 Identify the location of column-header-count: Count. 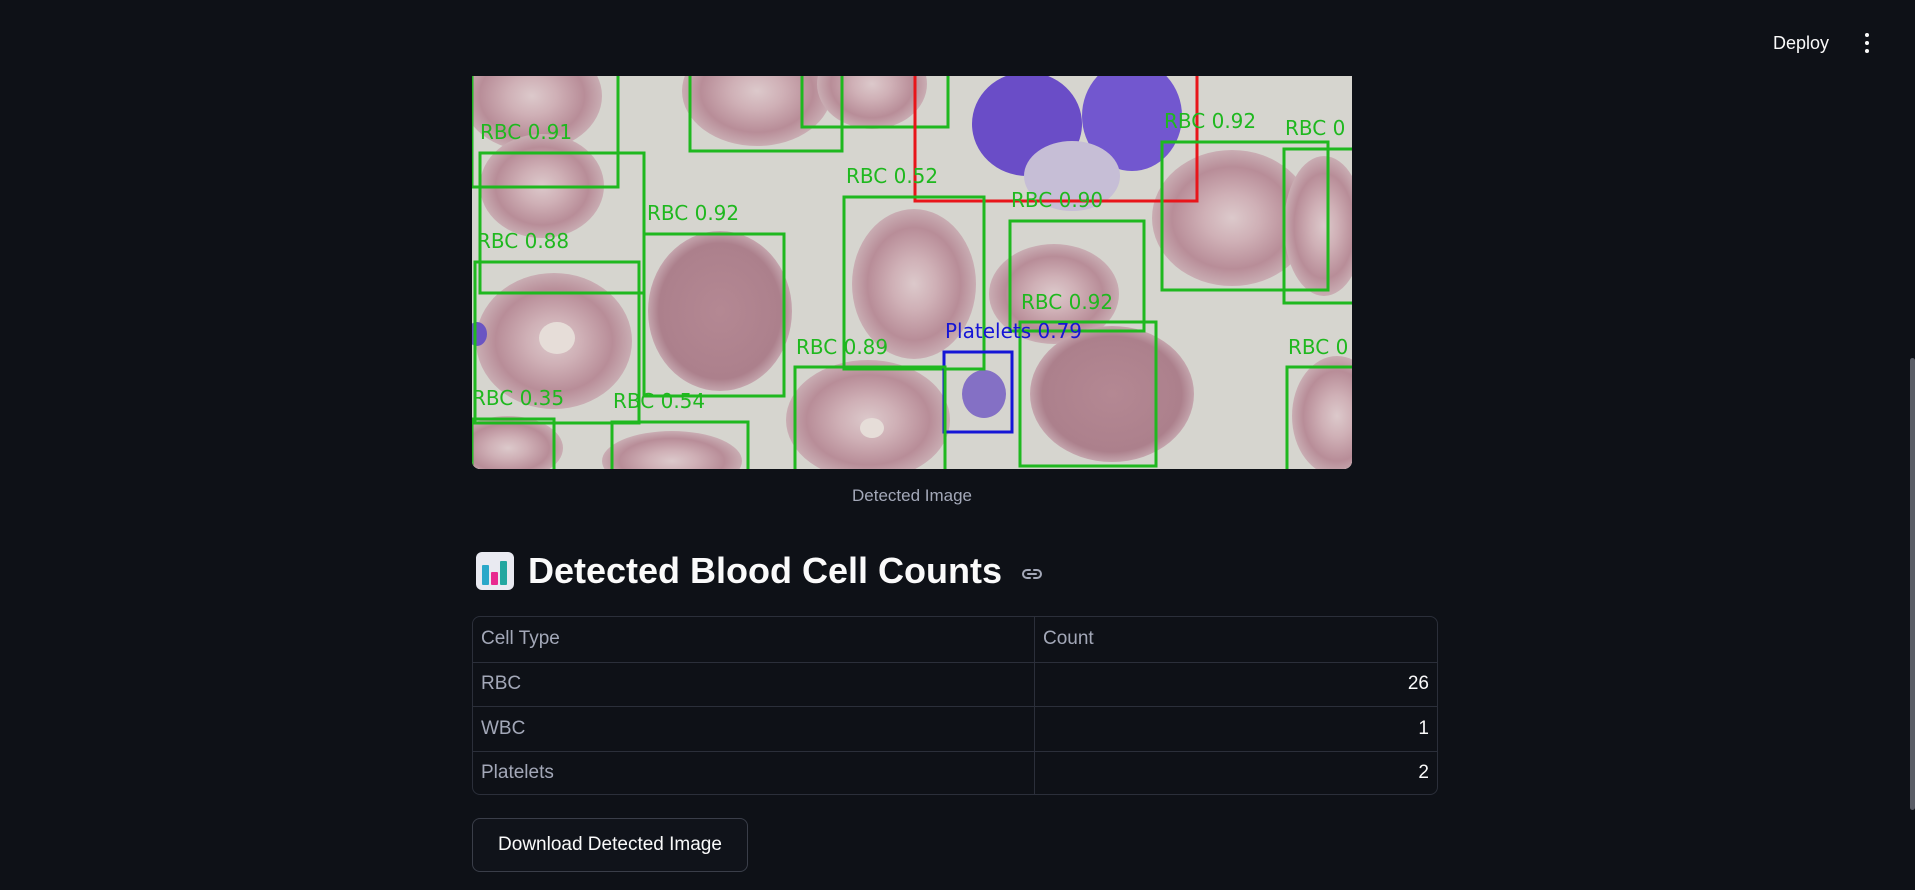
(1236, 639).